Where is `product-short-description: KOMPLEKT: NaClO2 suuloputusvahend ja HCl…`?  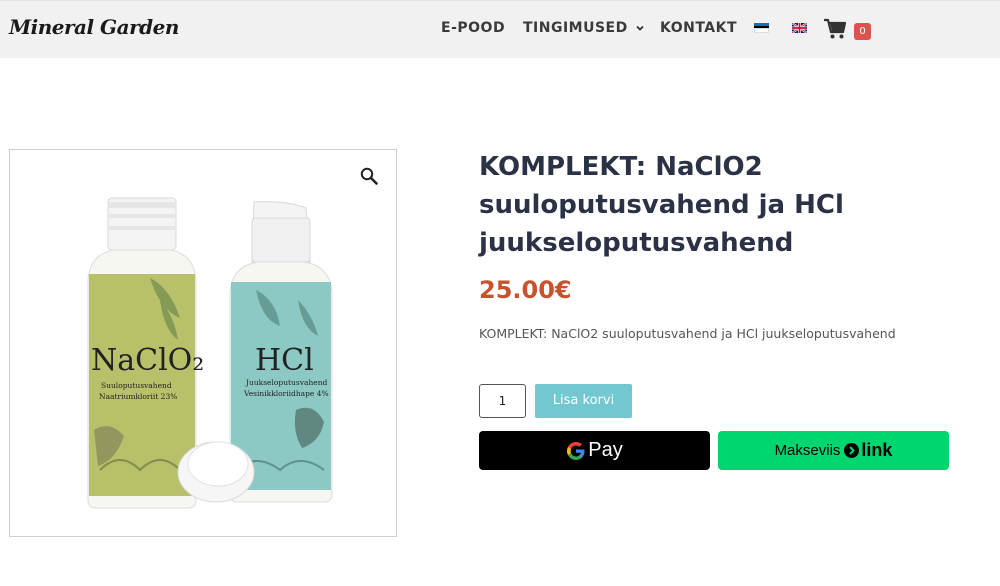 product-short-description: KOMPLEKT: NaClO2 suuloputusvahend ja HCl… is located at coordinates (687, 333).